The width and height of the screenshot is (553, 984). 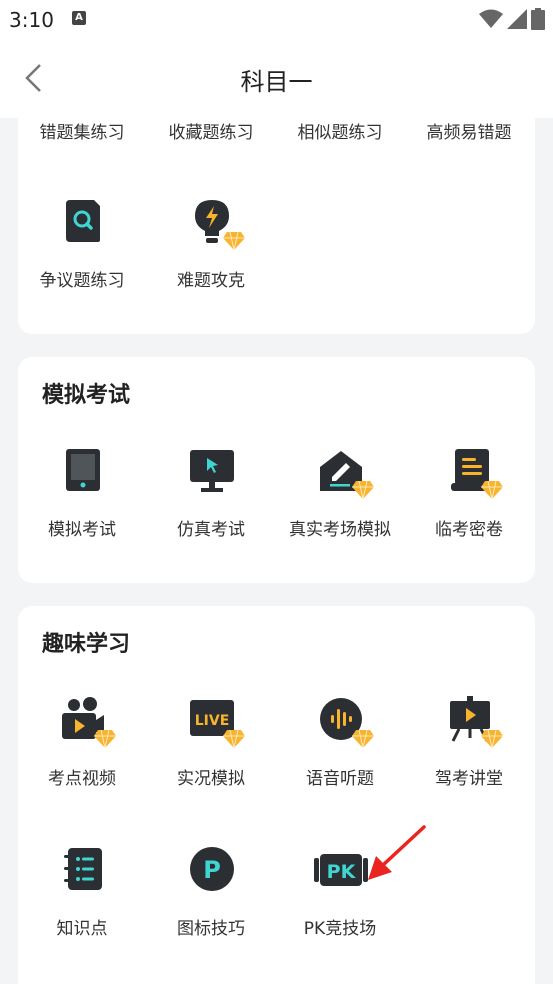 I want to click on red-arrow-annotation, so click(x=397, y=852).